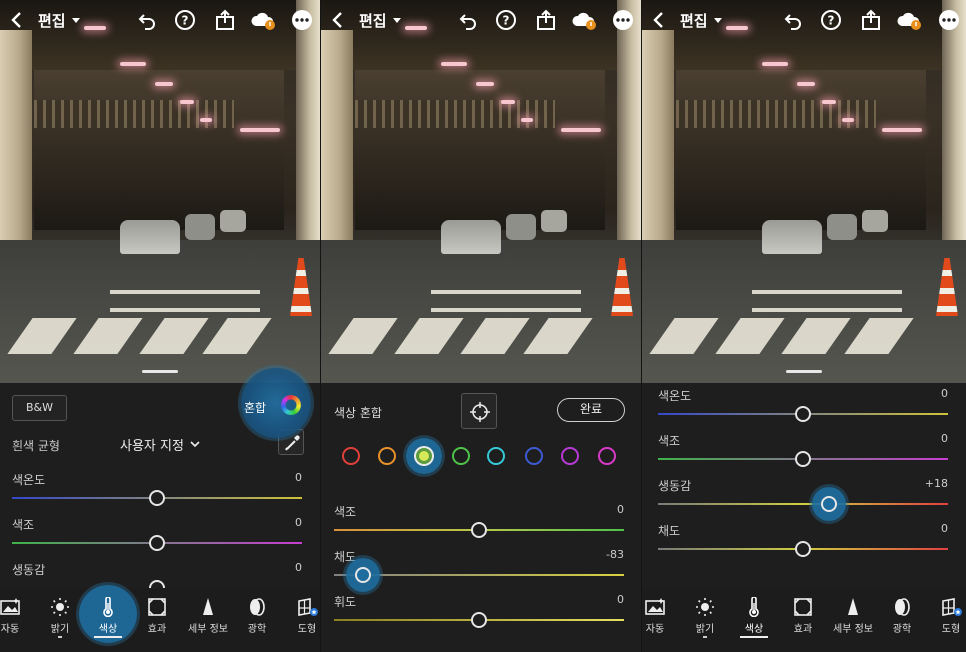 The height and width of the screenshot is (652, 966). I want to click on slider-vibrance: 생동감 +18, so click(803, 499).